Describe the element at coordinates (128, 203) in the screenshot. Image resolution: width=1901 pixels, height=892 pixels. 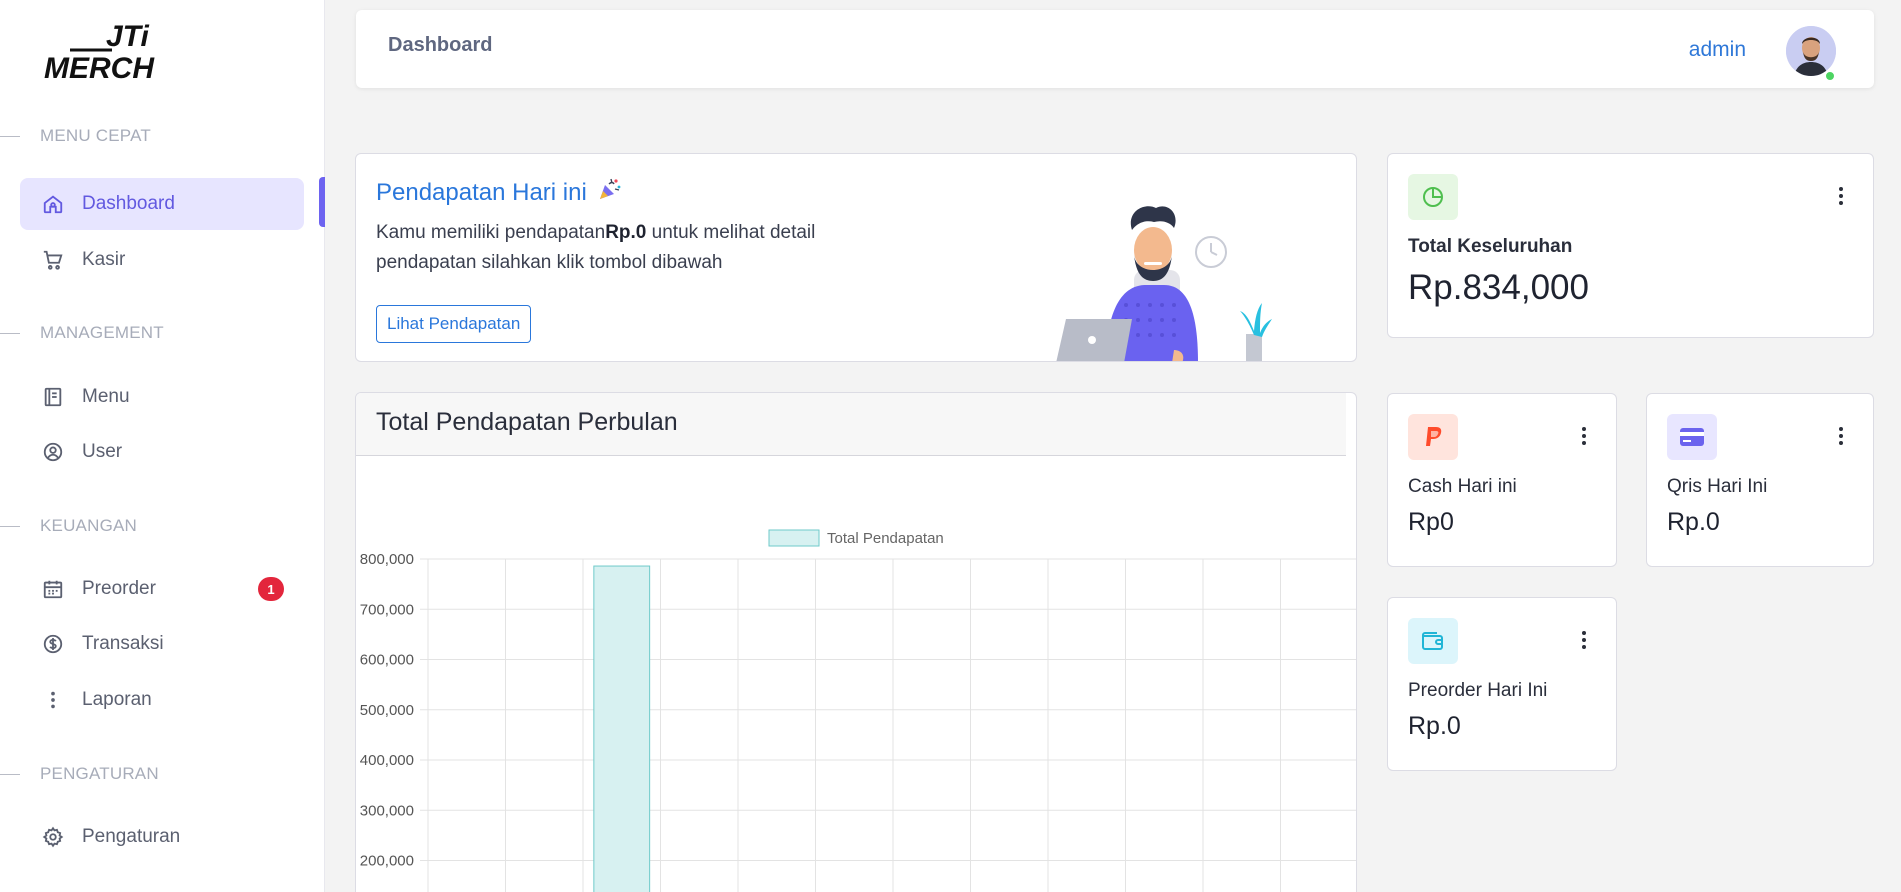
I see `sidebar-item-label: Dashboard` at that location.